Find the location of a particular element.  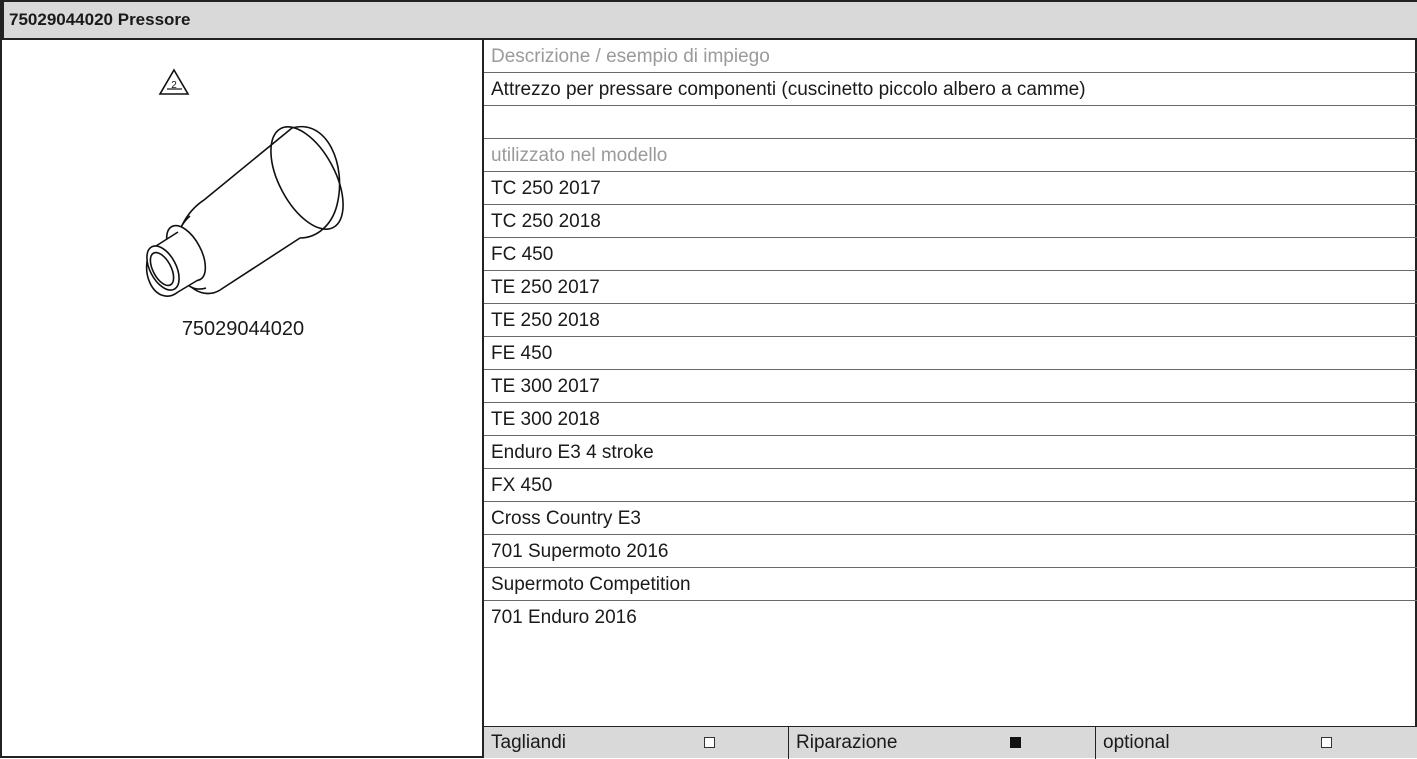

model-item: TC 250 2018 is located at coordinates (950, 221).